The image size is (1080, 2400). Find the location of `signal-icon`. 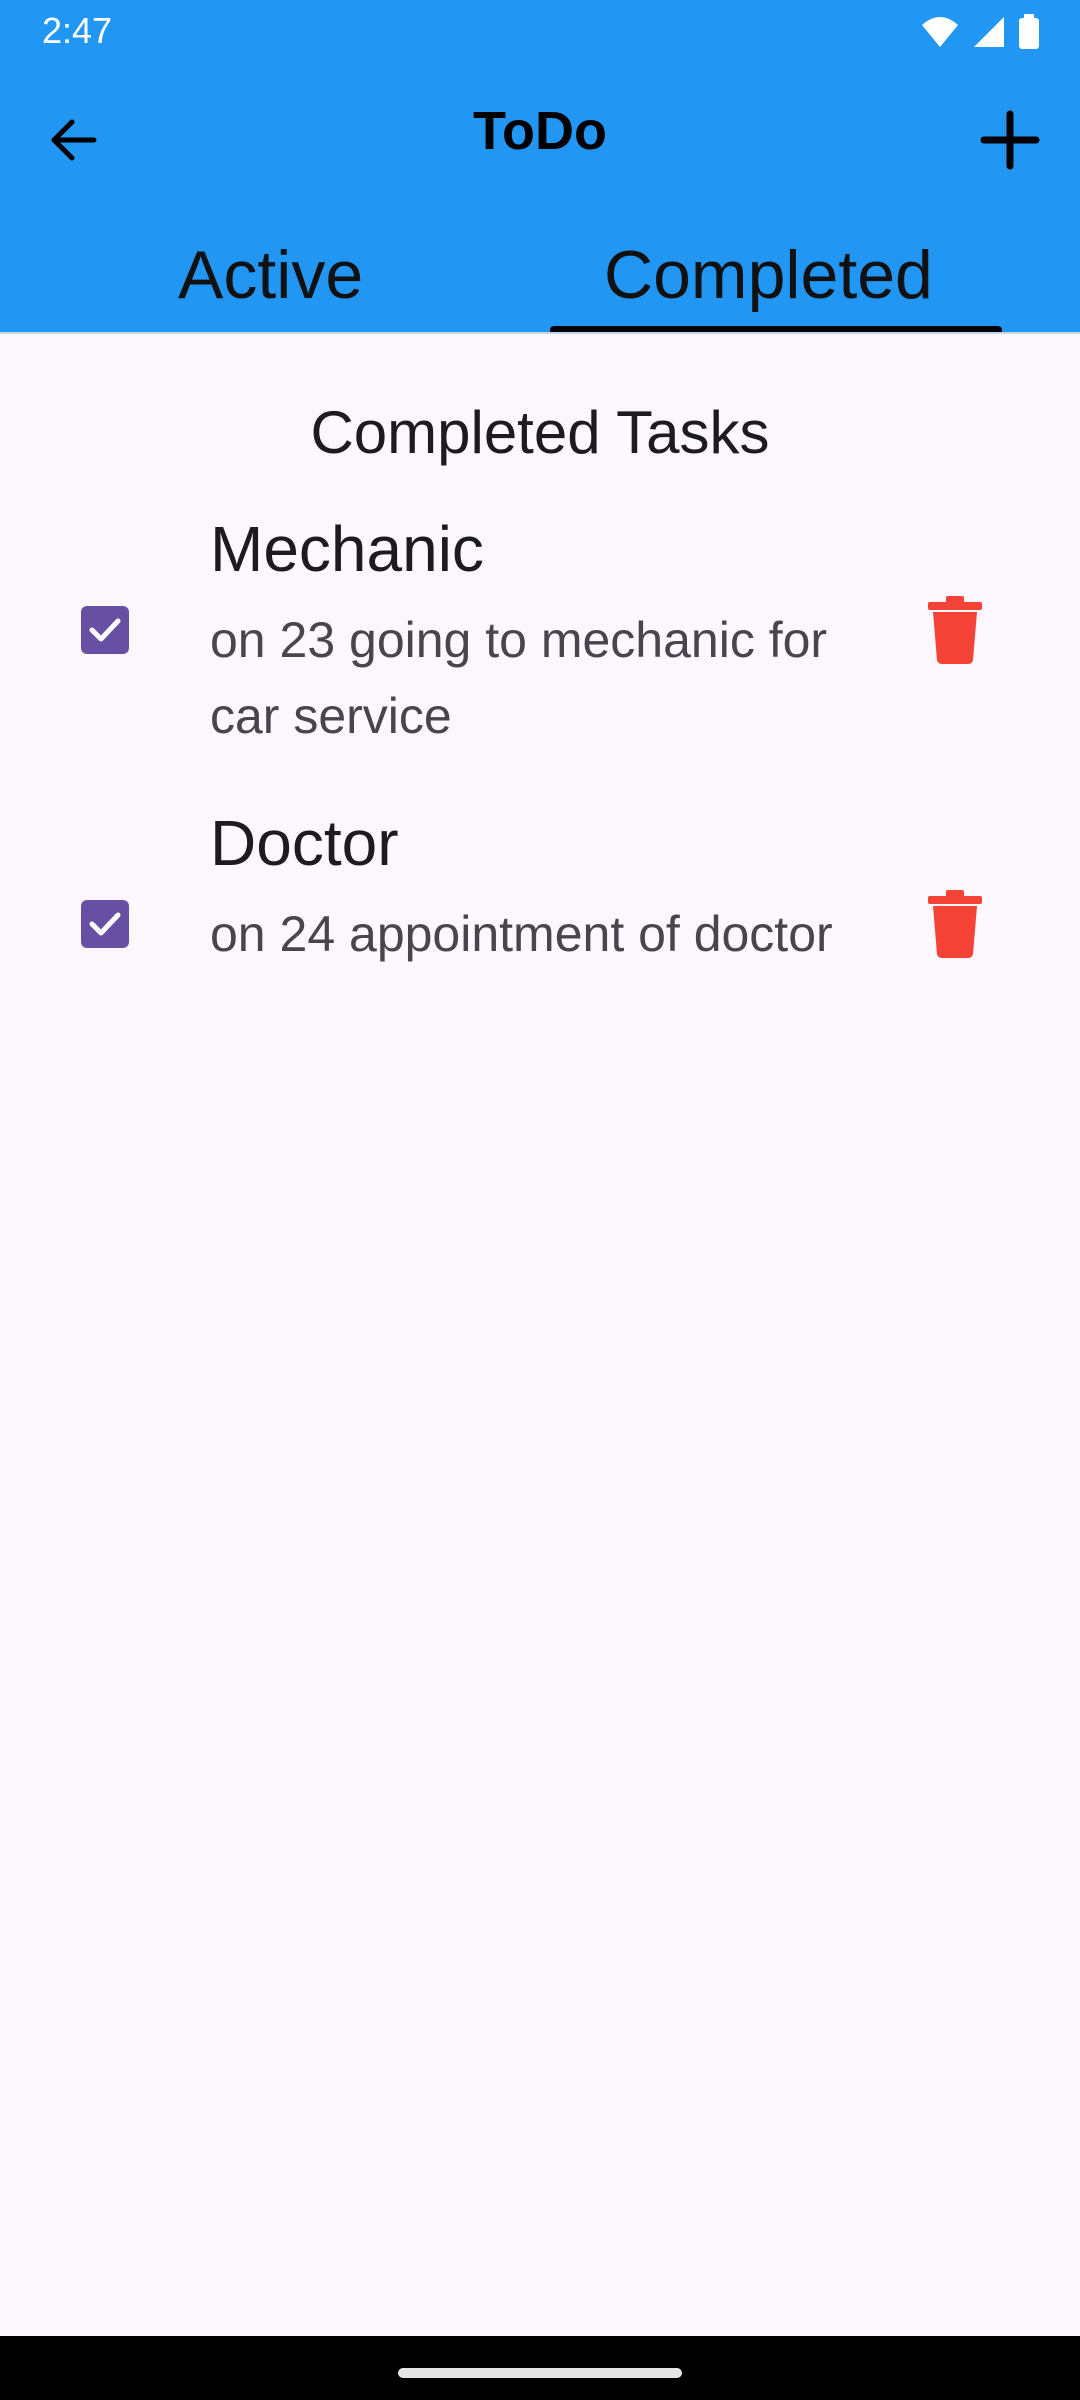

signal-icon is located at coordinates (989, 32).